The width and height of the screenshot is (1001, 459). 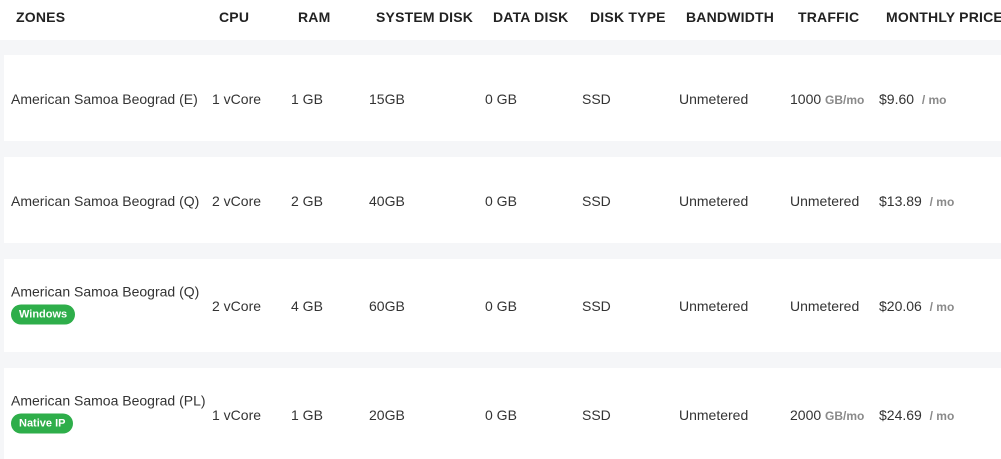 I want to click on zone-cell: American Samoa Beograd (E), so click(x=104, y=99).